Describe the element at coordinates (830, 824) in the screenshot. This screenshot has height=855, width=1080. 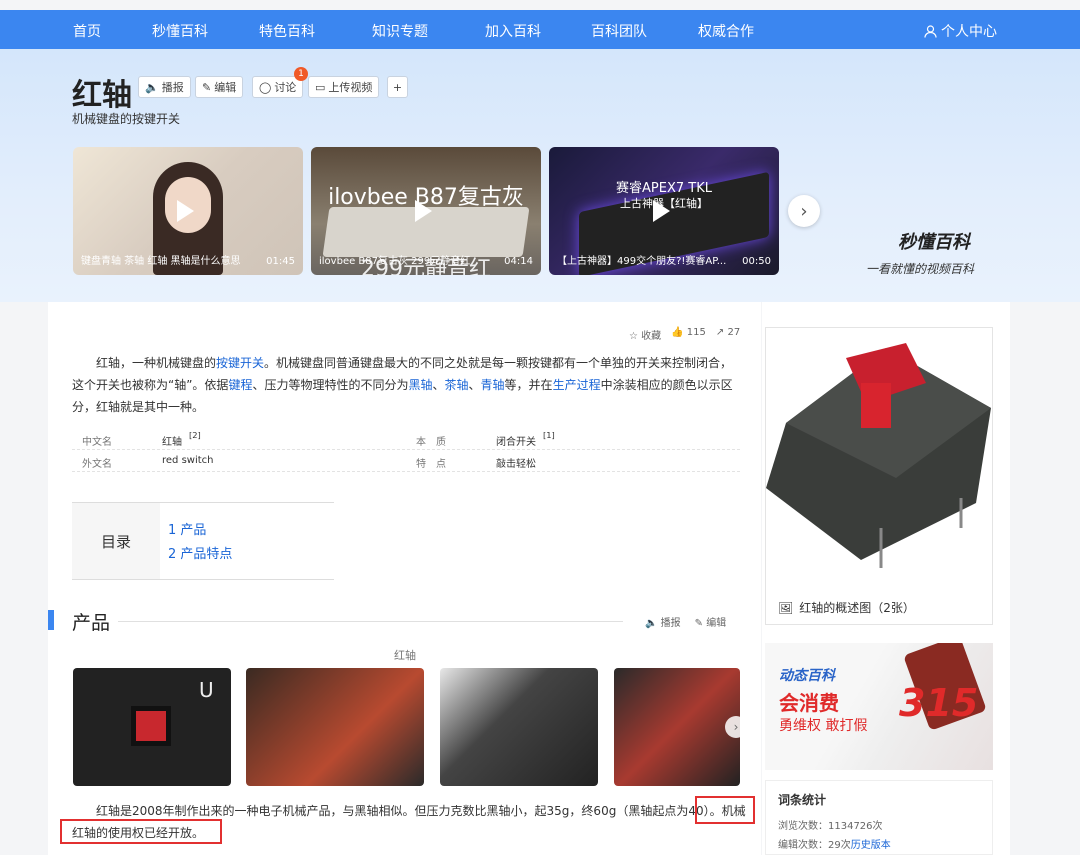
I see `views-line: 浏览次数：1134726次` at that location.